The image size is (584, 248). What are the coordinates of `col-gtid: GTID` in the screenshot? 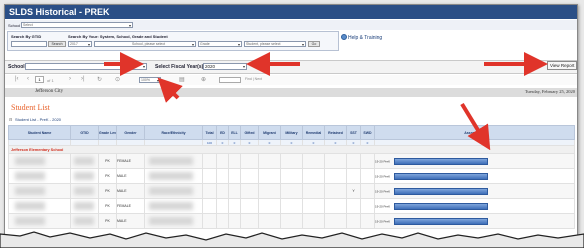 It's located at (84, 132).